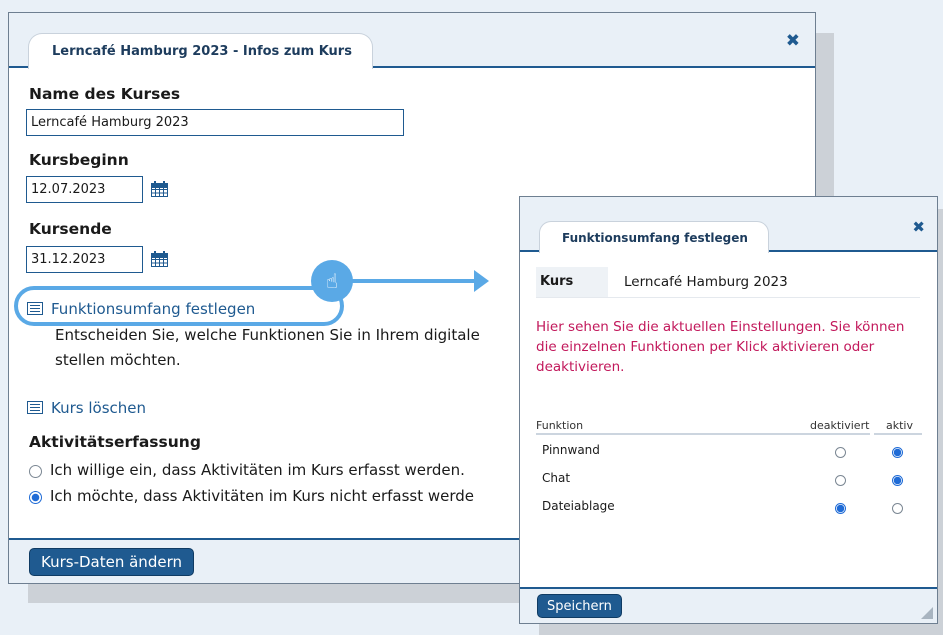 The width and height of the screenshot is (943, 635). What do you see at coordinates (927, 613) in the screenshot?
I see `resize-grip-icon` at bounding box center [927, 613].